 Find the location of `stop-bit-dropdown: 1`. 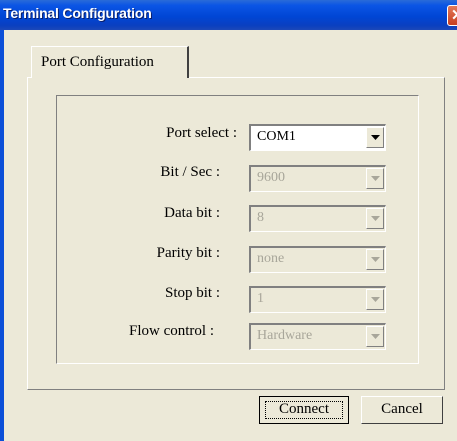

stop-bit-dropdown: 1 is located at coordinates (317, 299).